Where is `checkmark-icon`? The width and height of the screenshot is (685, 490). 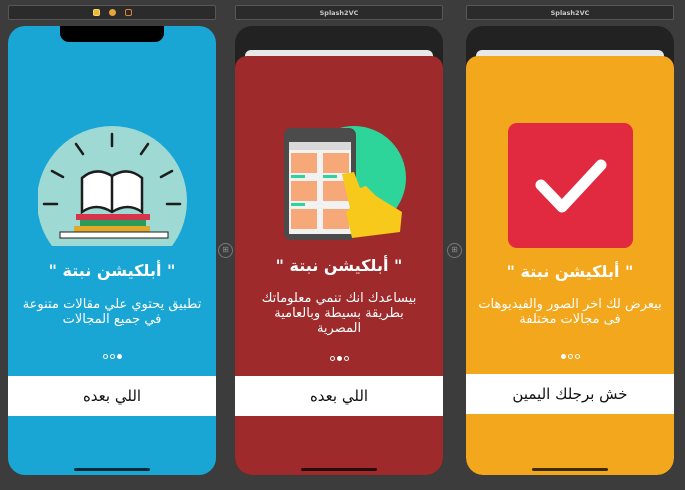
checkmark-icon is located at coordinates (570, 185).